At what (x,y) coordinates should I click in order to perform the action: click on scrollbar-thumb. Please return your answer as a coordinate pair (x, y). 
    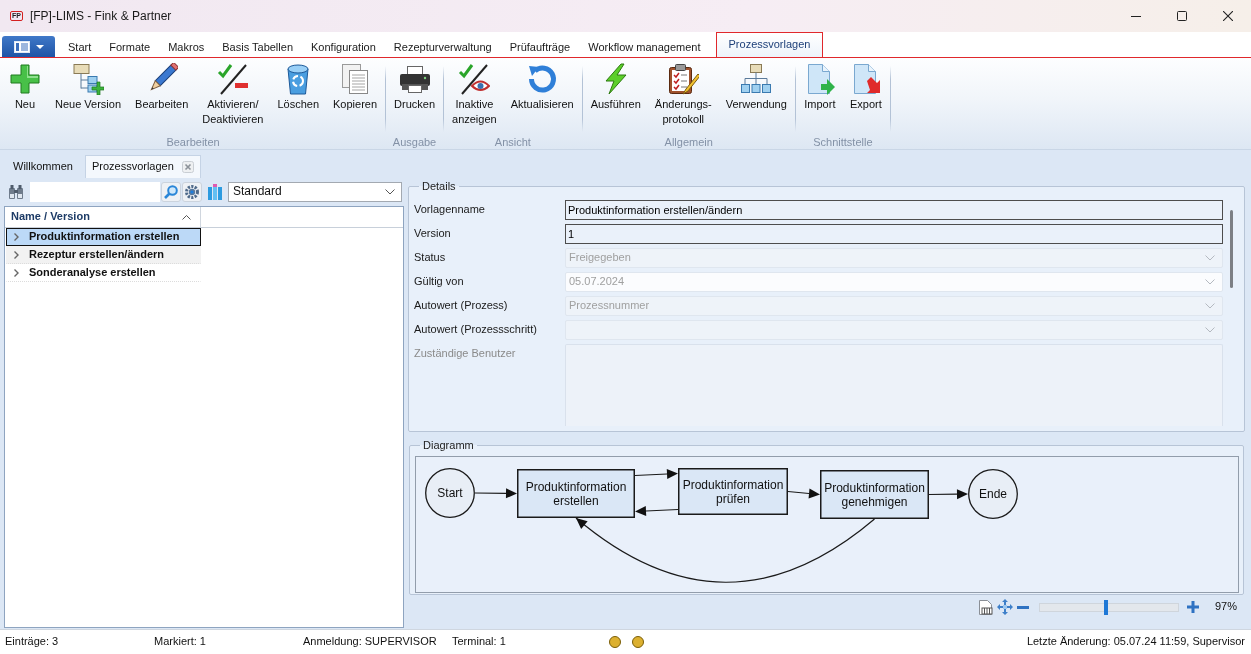
    Looking at the image, I should click on (1231, 249).